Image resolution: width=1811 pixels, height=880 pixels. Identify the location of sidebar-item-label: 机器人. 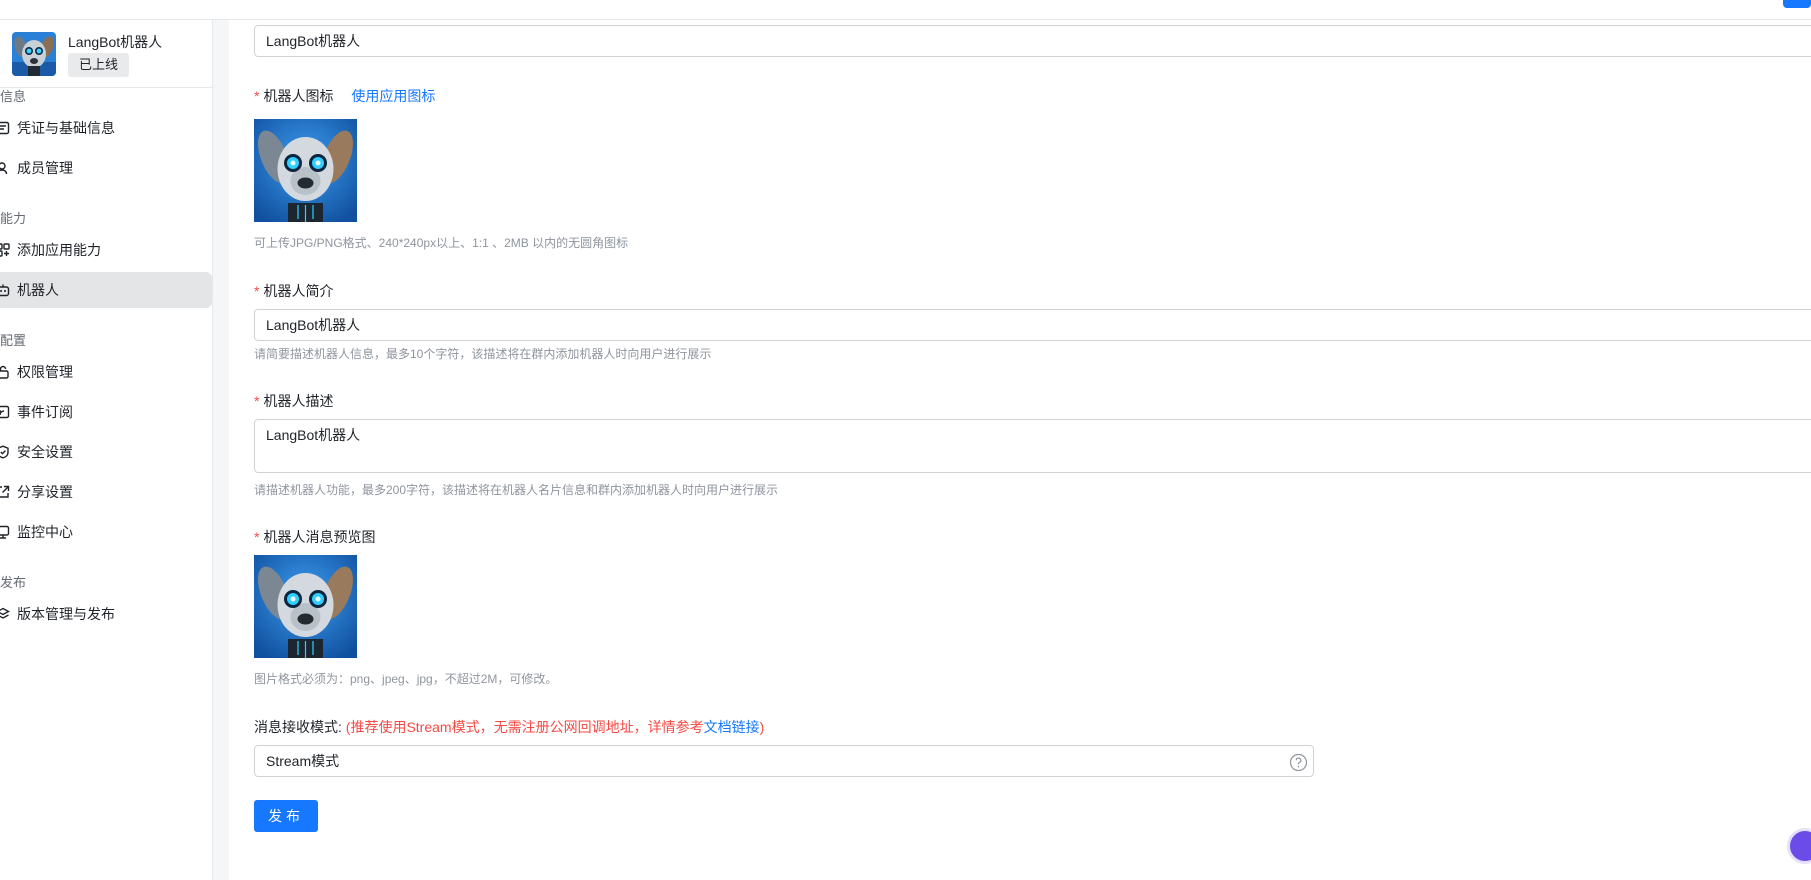
(38, 290).